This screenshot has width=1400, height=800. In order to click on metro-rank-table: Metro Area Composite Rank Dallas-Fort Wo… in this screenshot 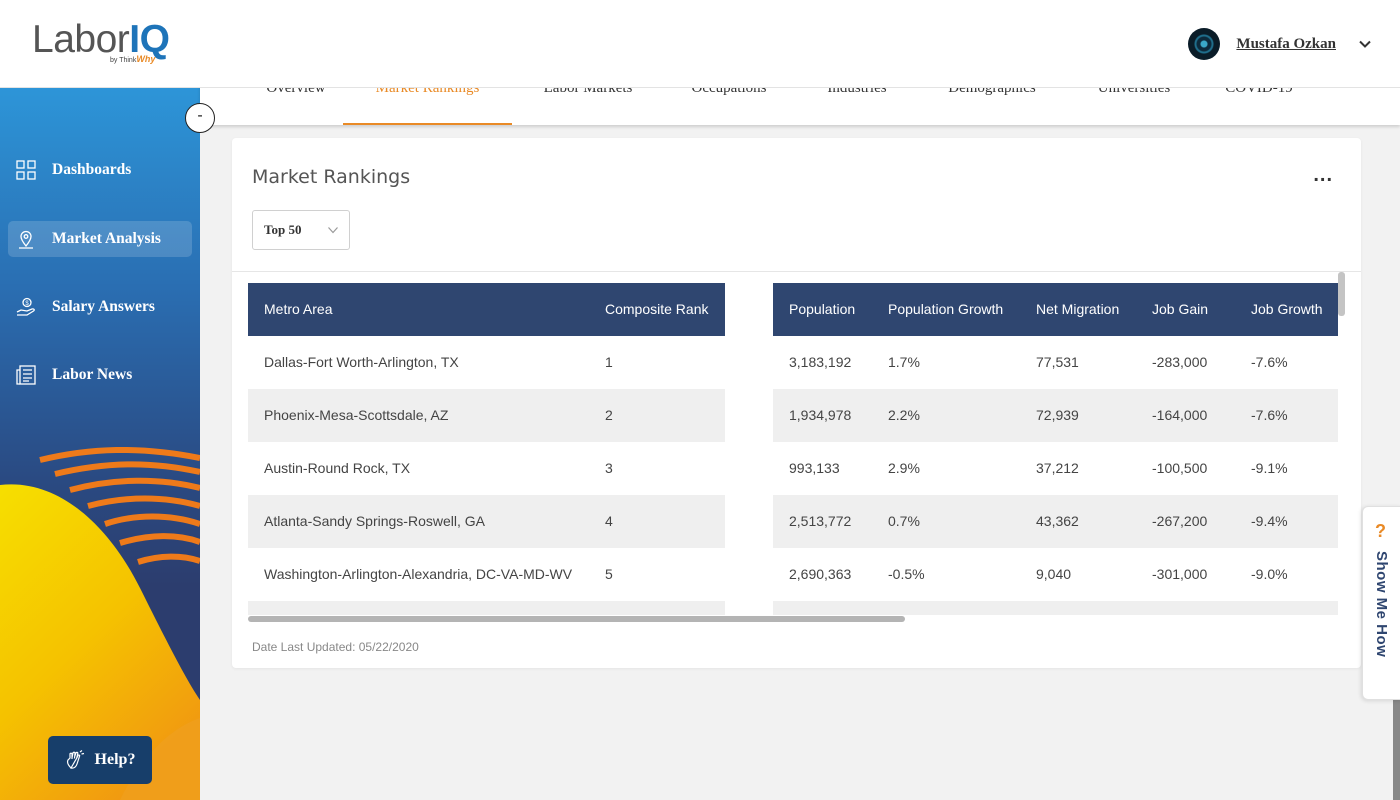, I will do `click(486, 449)`.